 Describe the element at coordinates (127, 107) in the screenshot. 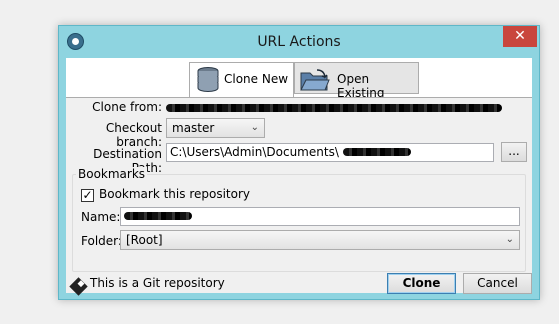

I see `clone-from-label: Clone from:` at that location.